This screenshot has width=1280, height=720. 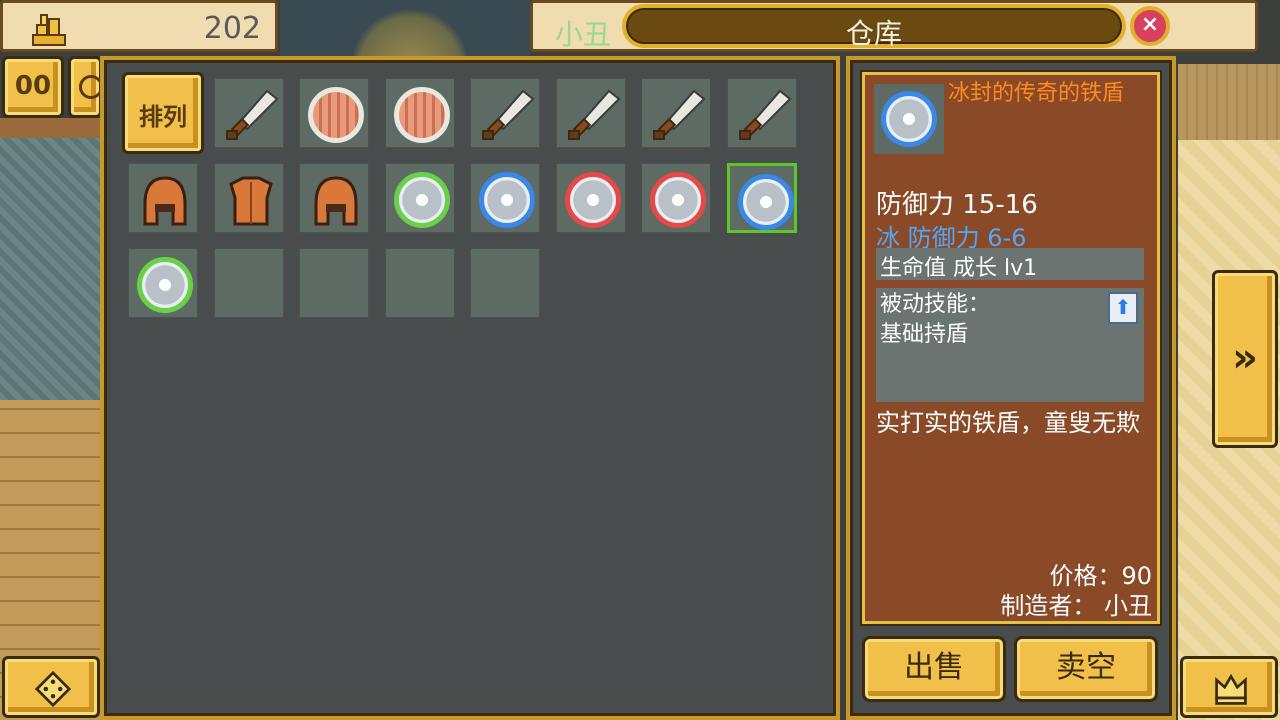 I want to click on crown-icon, so click(x=1231, y=689).